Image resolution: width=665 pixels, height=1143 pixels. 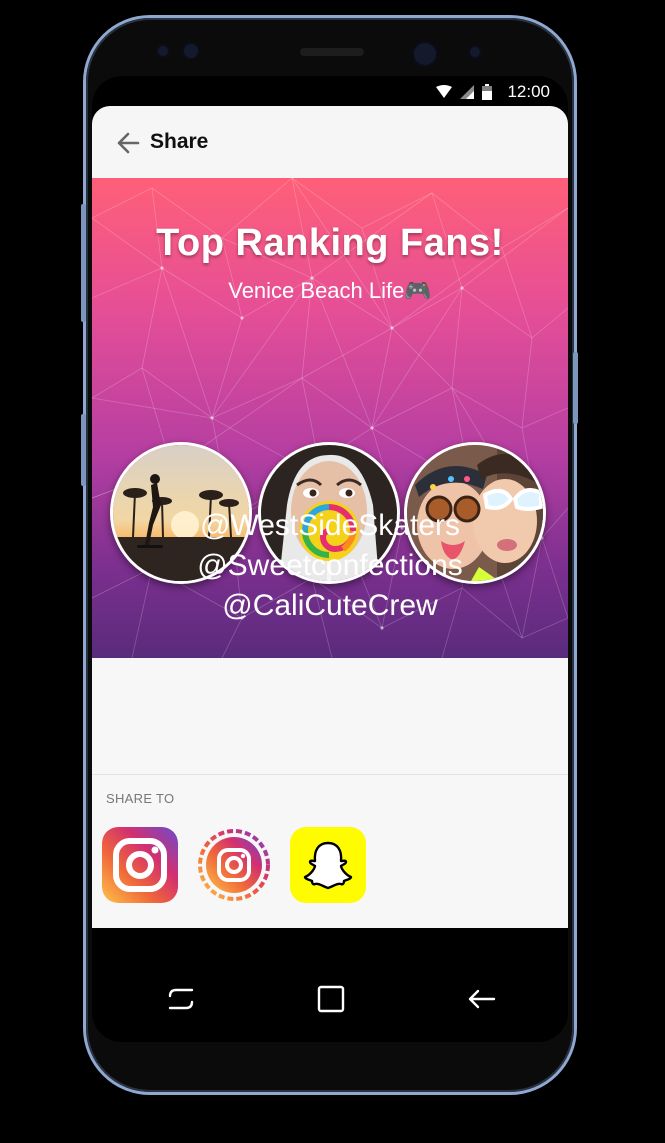 I want to click on share-snapchat-button, so click(x=328, y=865).